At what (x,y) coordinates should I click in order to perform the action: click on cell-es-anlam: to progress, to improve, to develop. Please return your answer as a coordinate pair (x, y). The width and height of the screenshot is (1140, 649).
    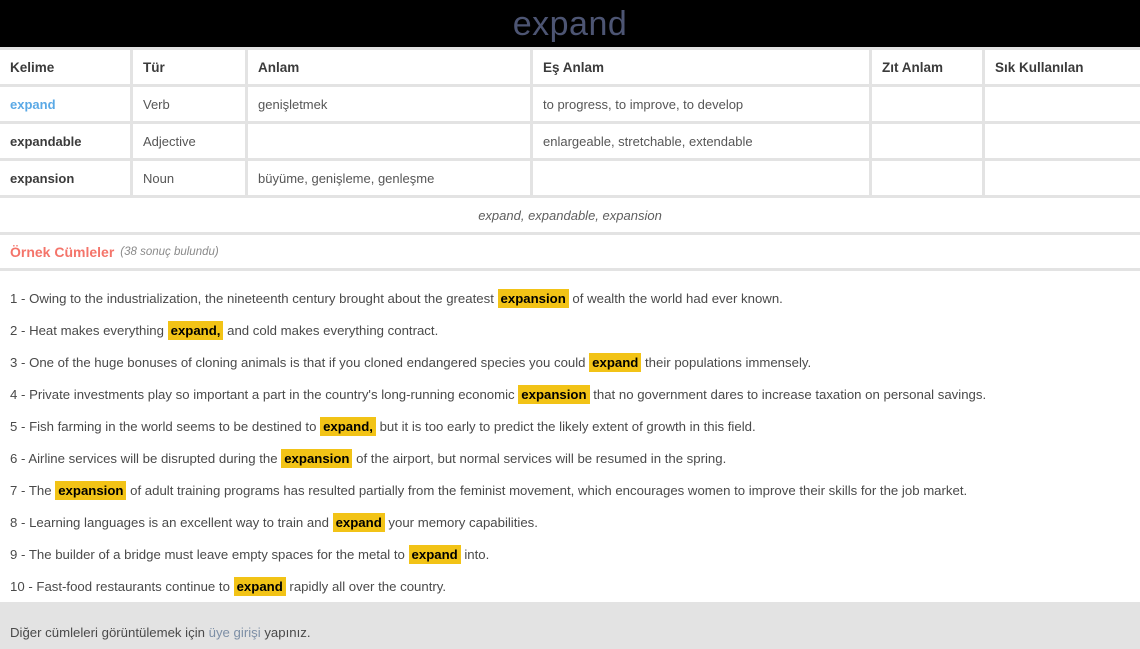
    Looking at the image, I should click on (701, 104).